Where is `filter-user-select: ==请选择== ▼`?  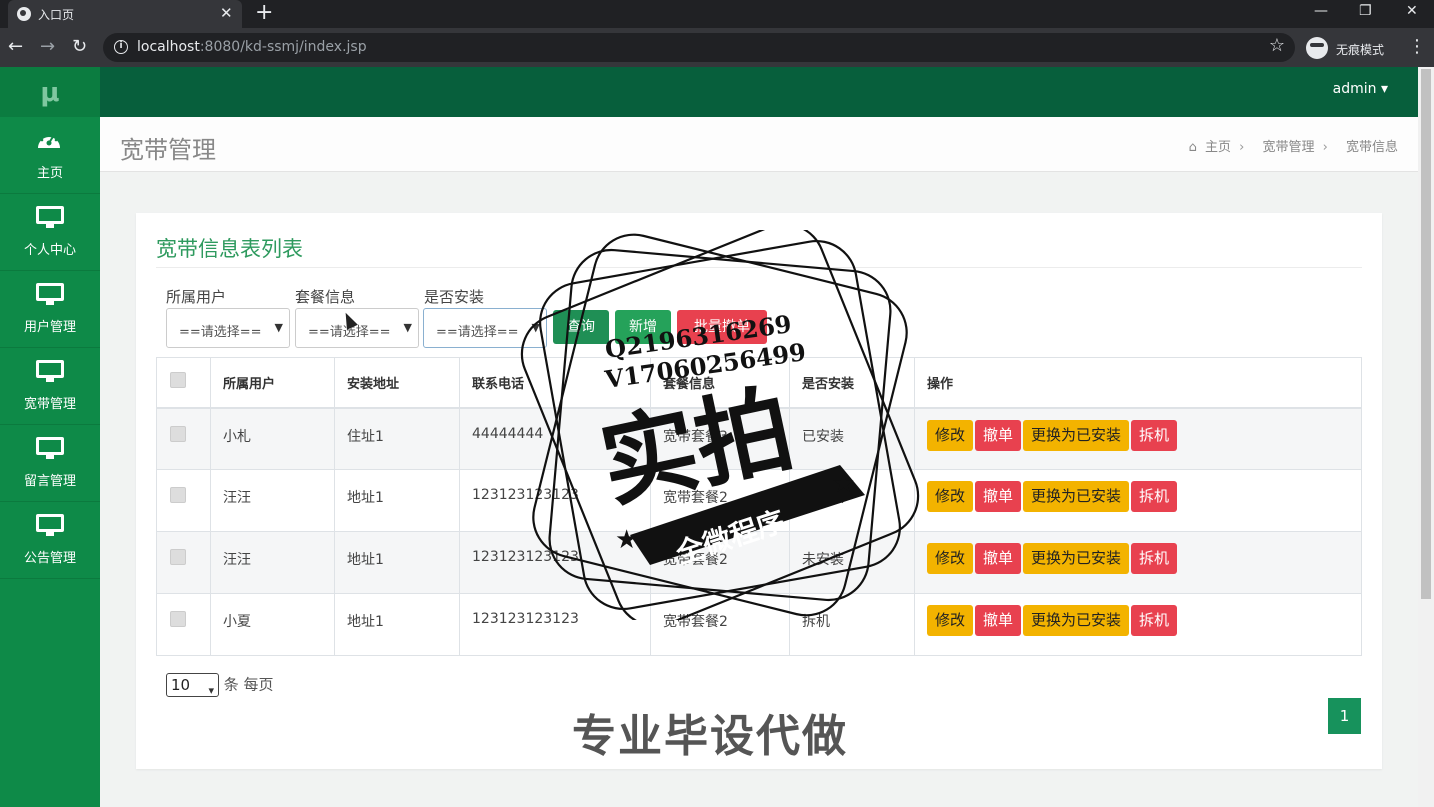 filter-user-select: ==请选择== ▼ is located at coordinates (228, 328).